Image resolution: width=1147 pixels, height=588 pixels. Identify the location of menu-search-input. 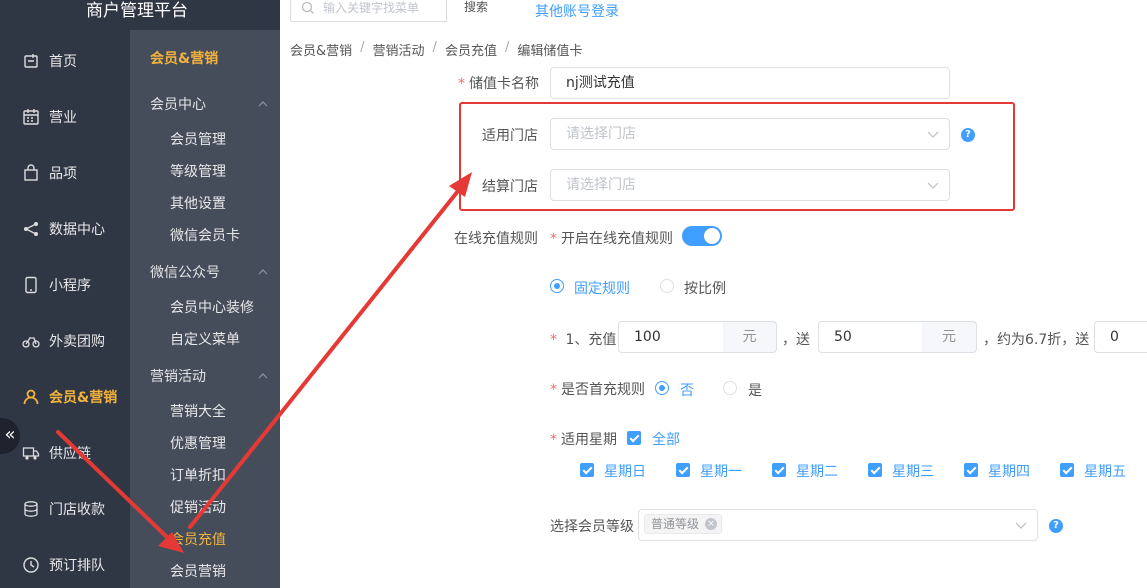
(382, 8).